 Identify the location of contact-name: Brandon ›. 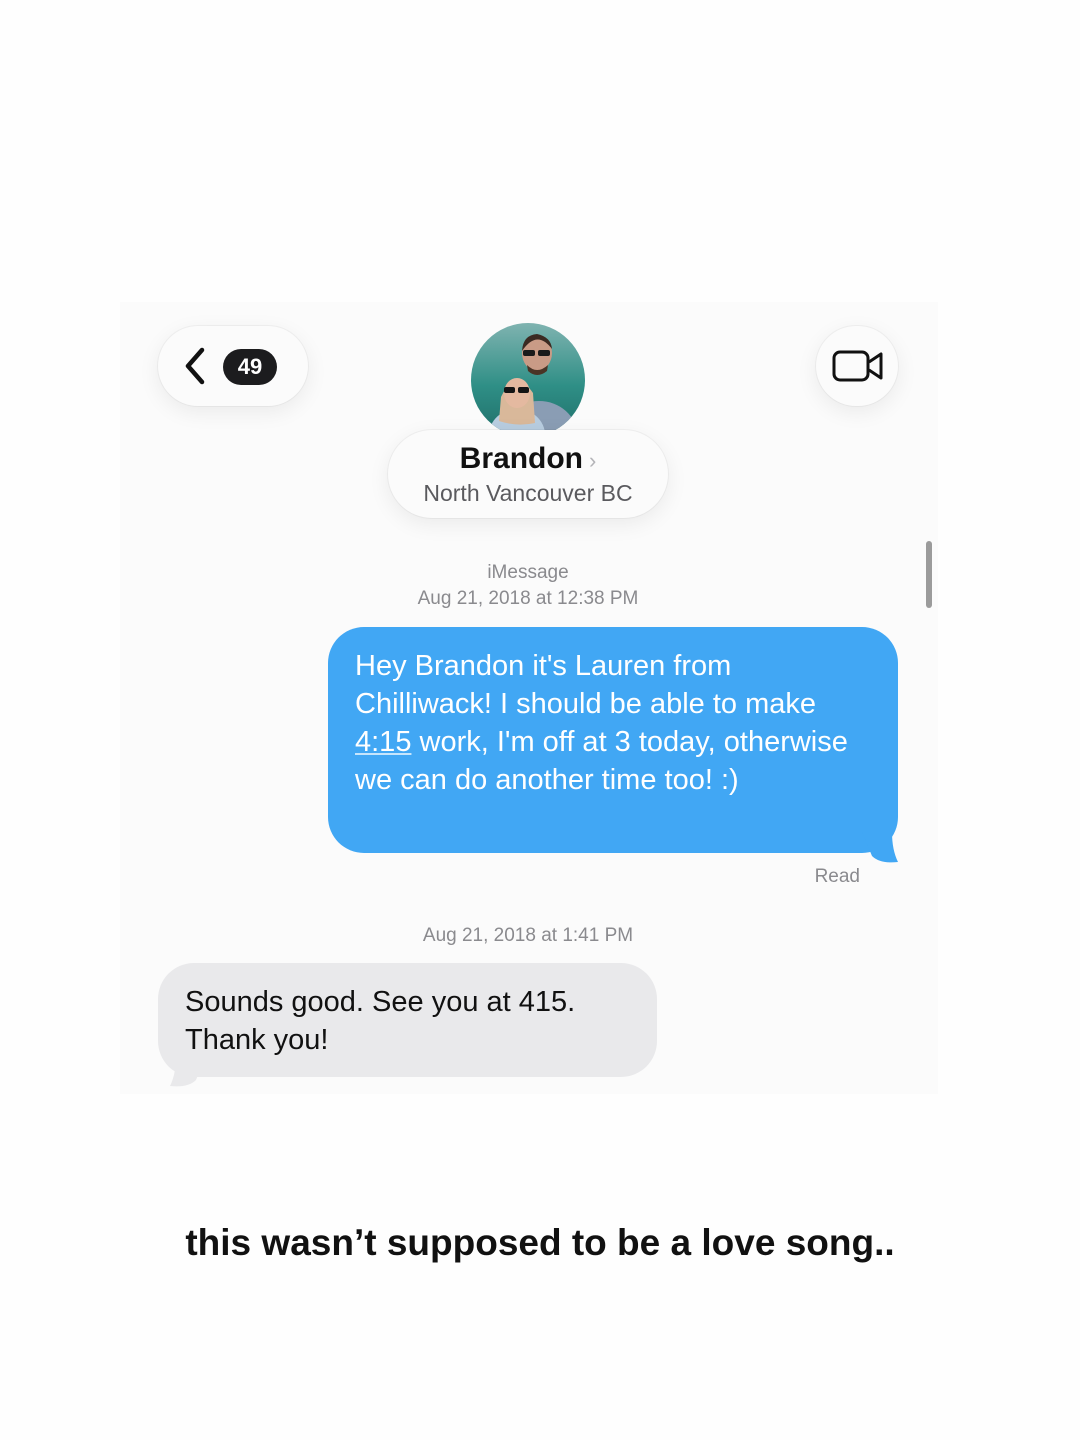
(528, 459).